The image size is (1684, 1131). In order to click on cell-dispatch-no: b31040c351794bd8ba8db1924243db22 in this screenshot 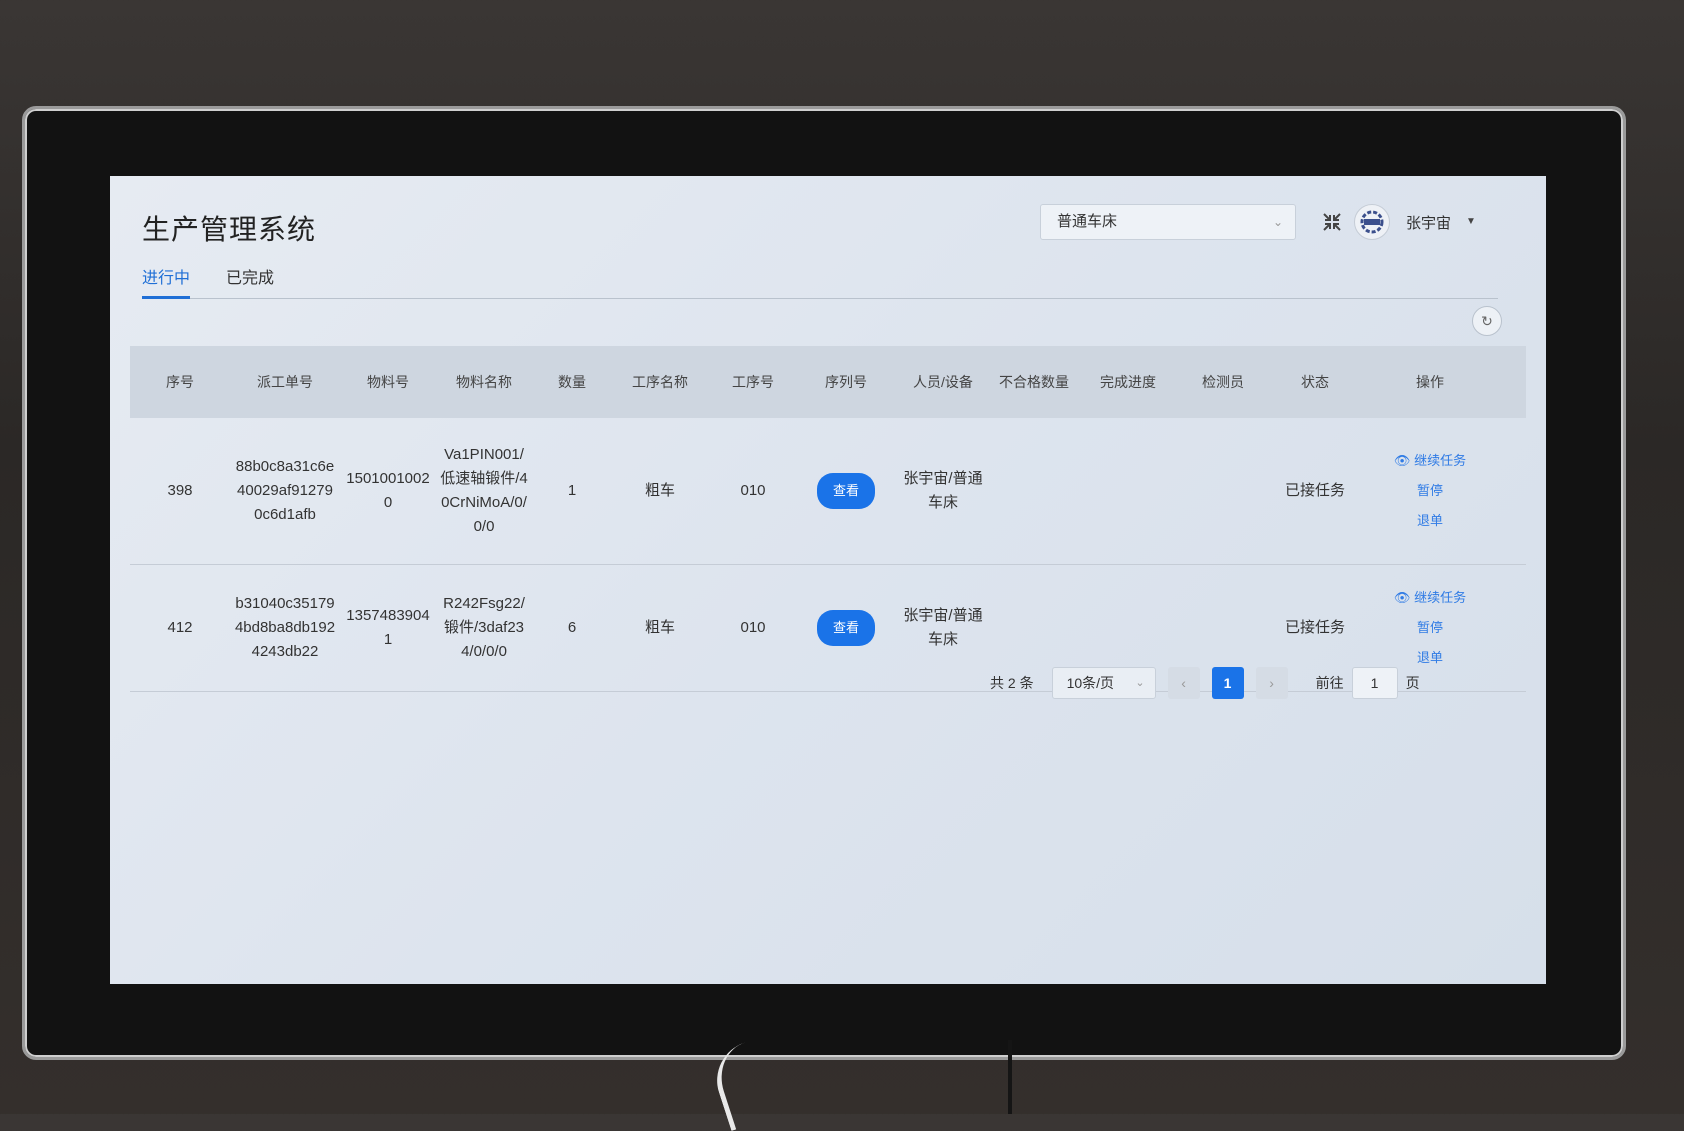, I will do `click(285, 627)`.